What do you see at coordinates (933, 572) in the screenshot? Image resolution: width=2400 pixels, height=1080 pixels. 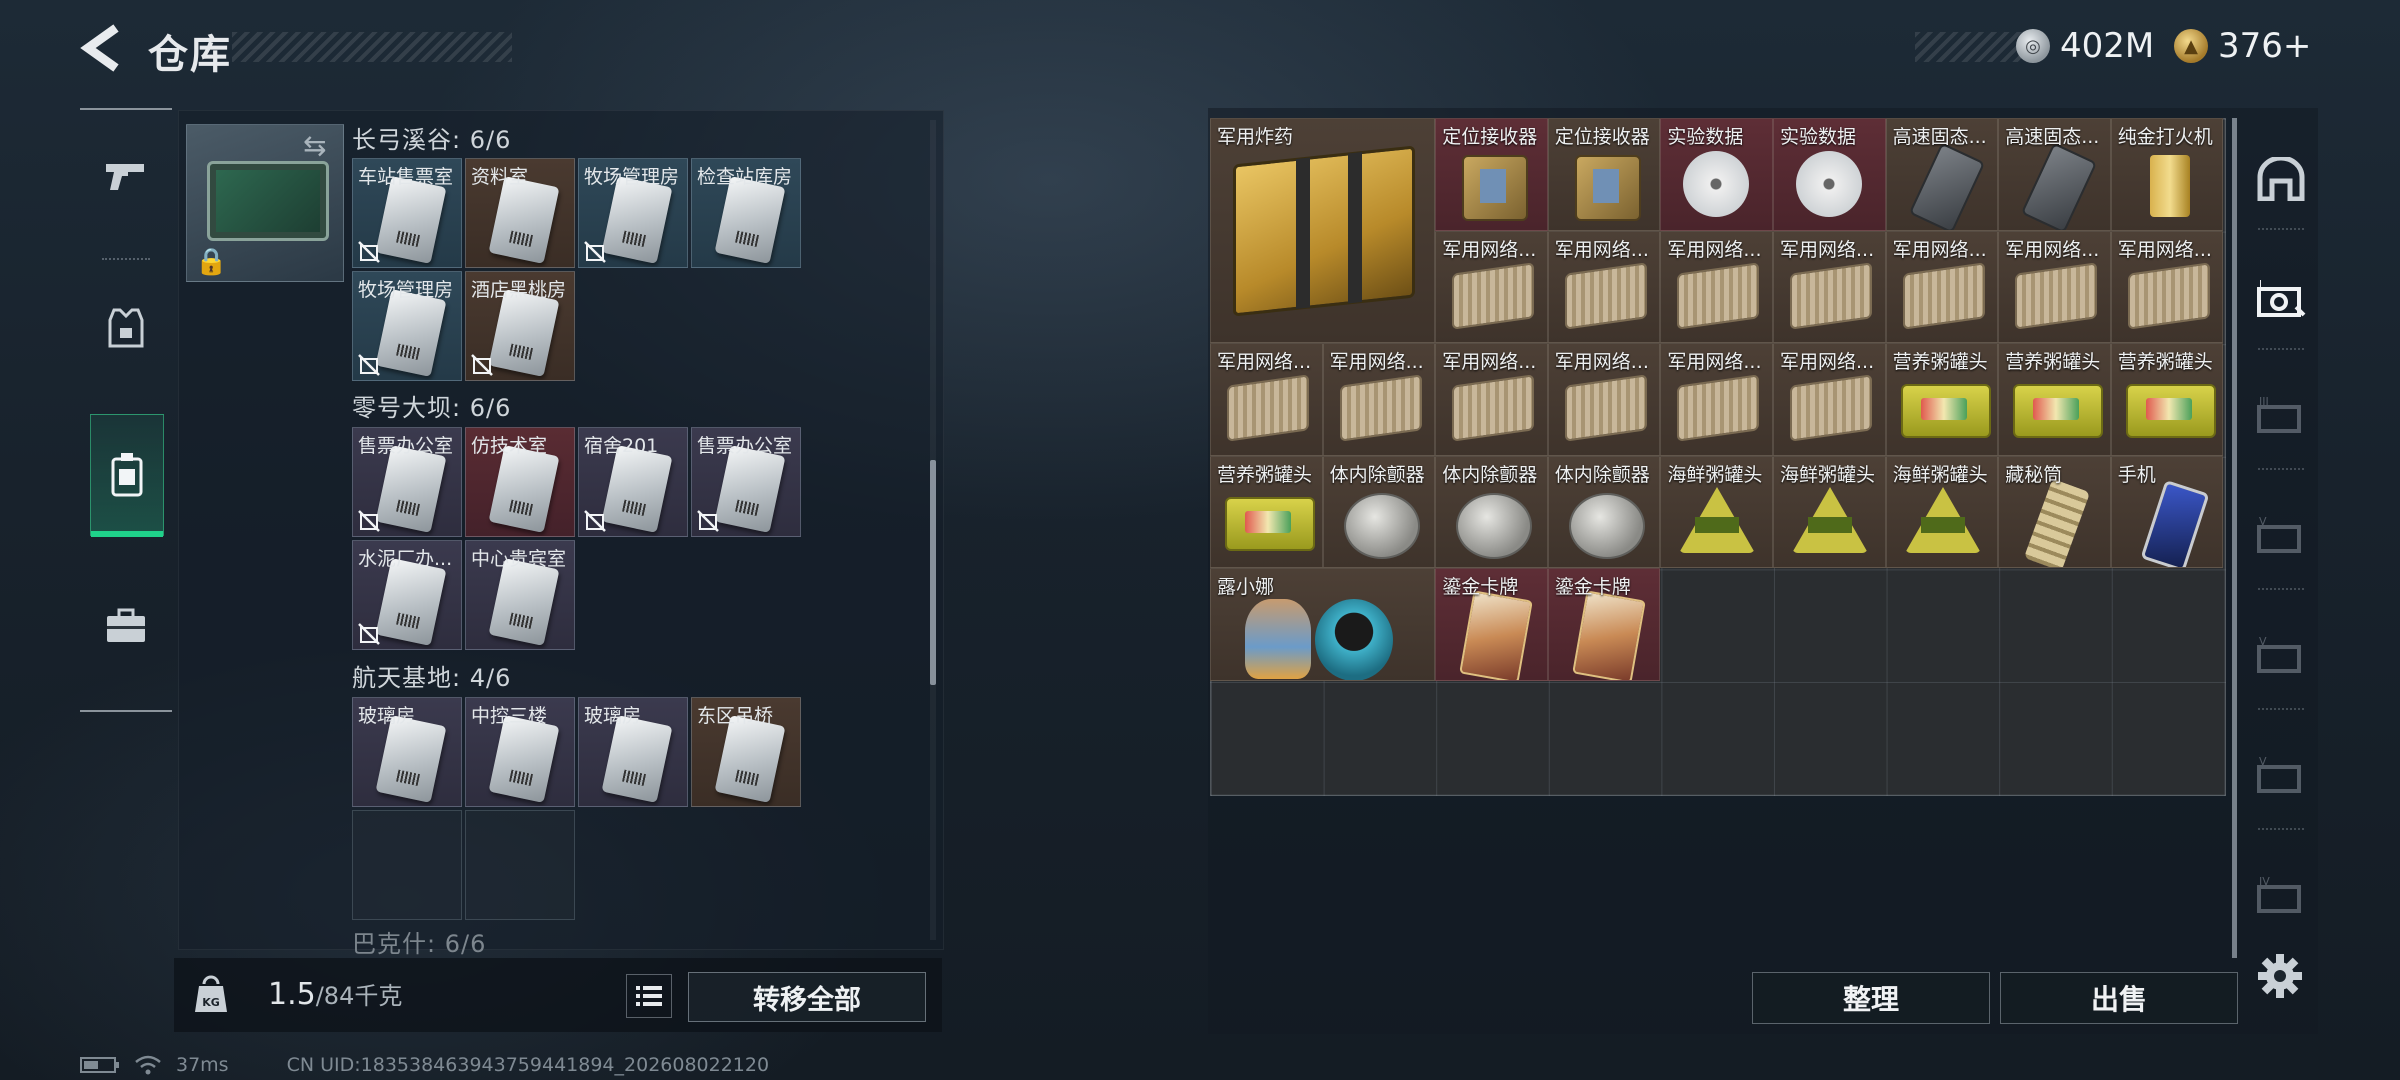 I see `key-case-scrollbar` at bounding box center [933, 572].